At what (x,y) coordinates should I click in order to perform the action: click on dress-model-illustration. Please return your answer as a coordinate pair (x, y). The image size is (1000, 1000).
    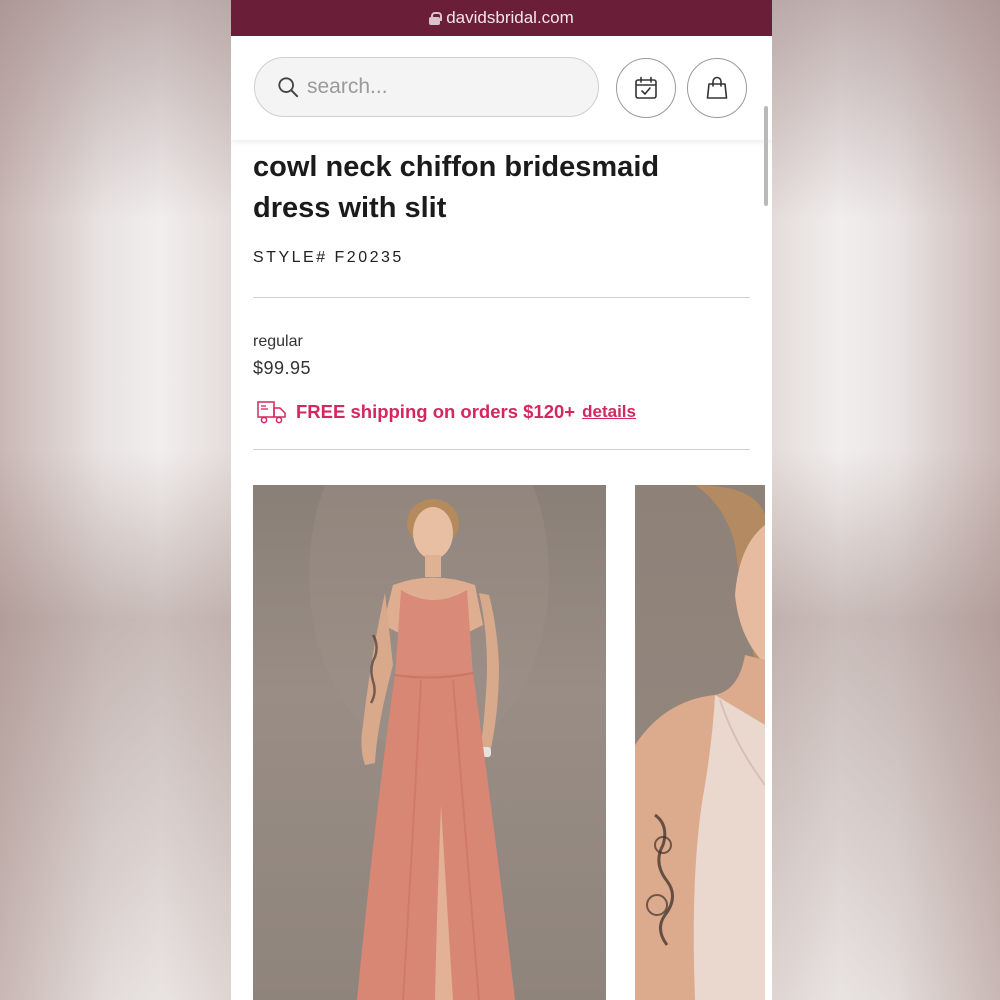
    Looking at the image, I should click on (429, 742).